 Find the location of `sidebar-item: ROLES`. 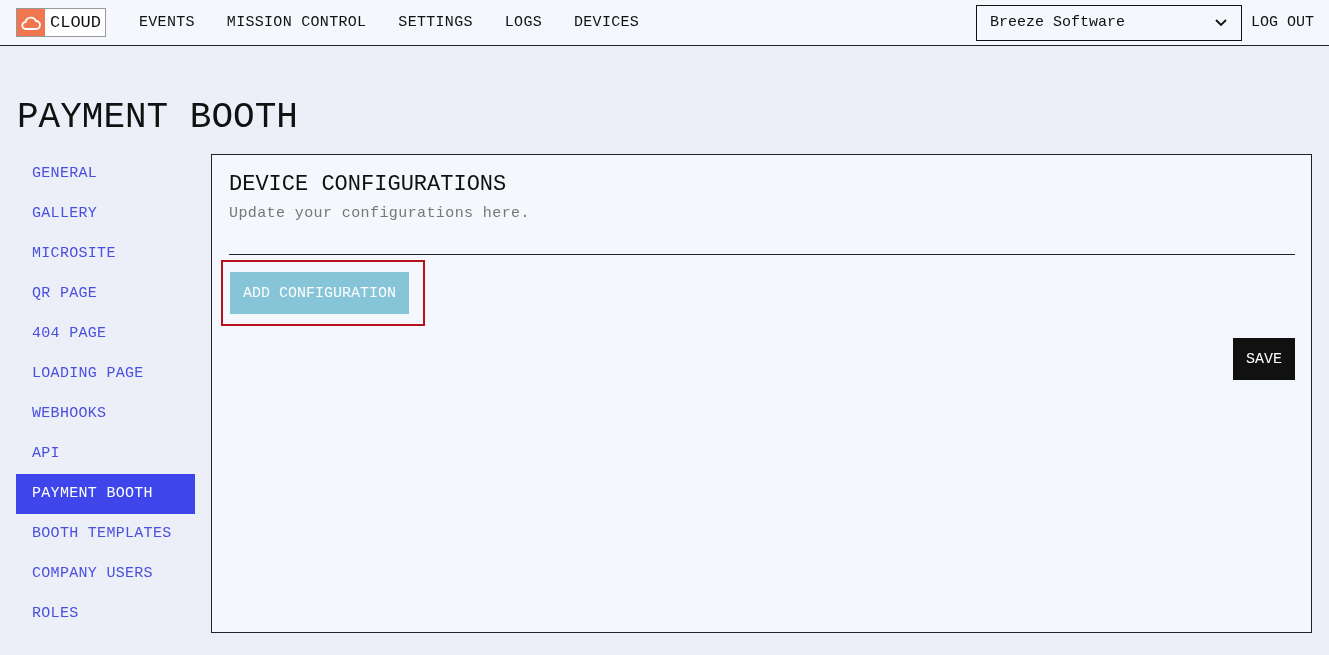

sidebar-item: ROLES is located at coordinates (105, 614).